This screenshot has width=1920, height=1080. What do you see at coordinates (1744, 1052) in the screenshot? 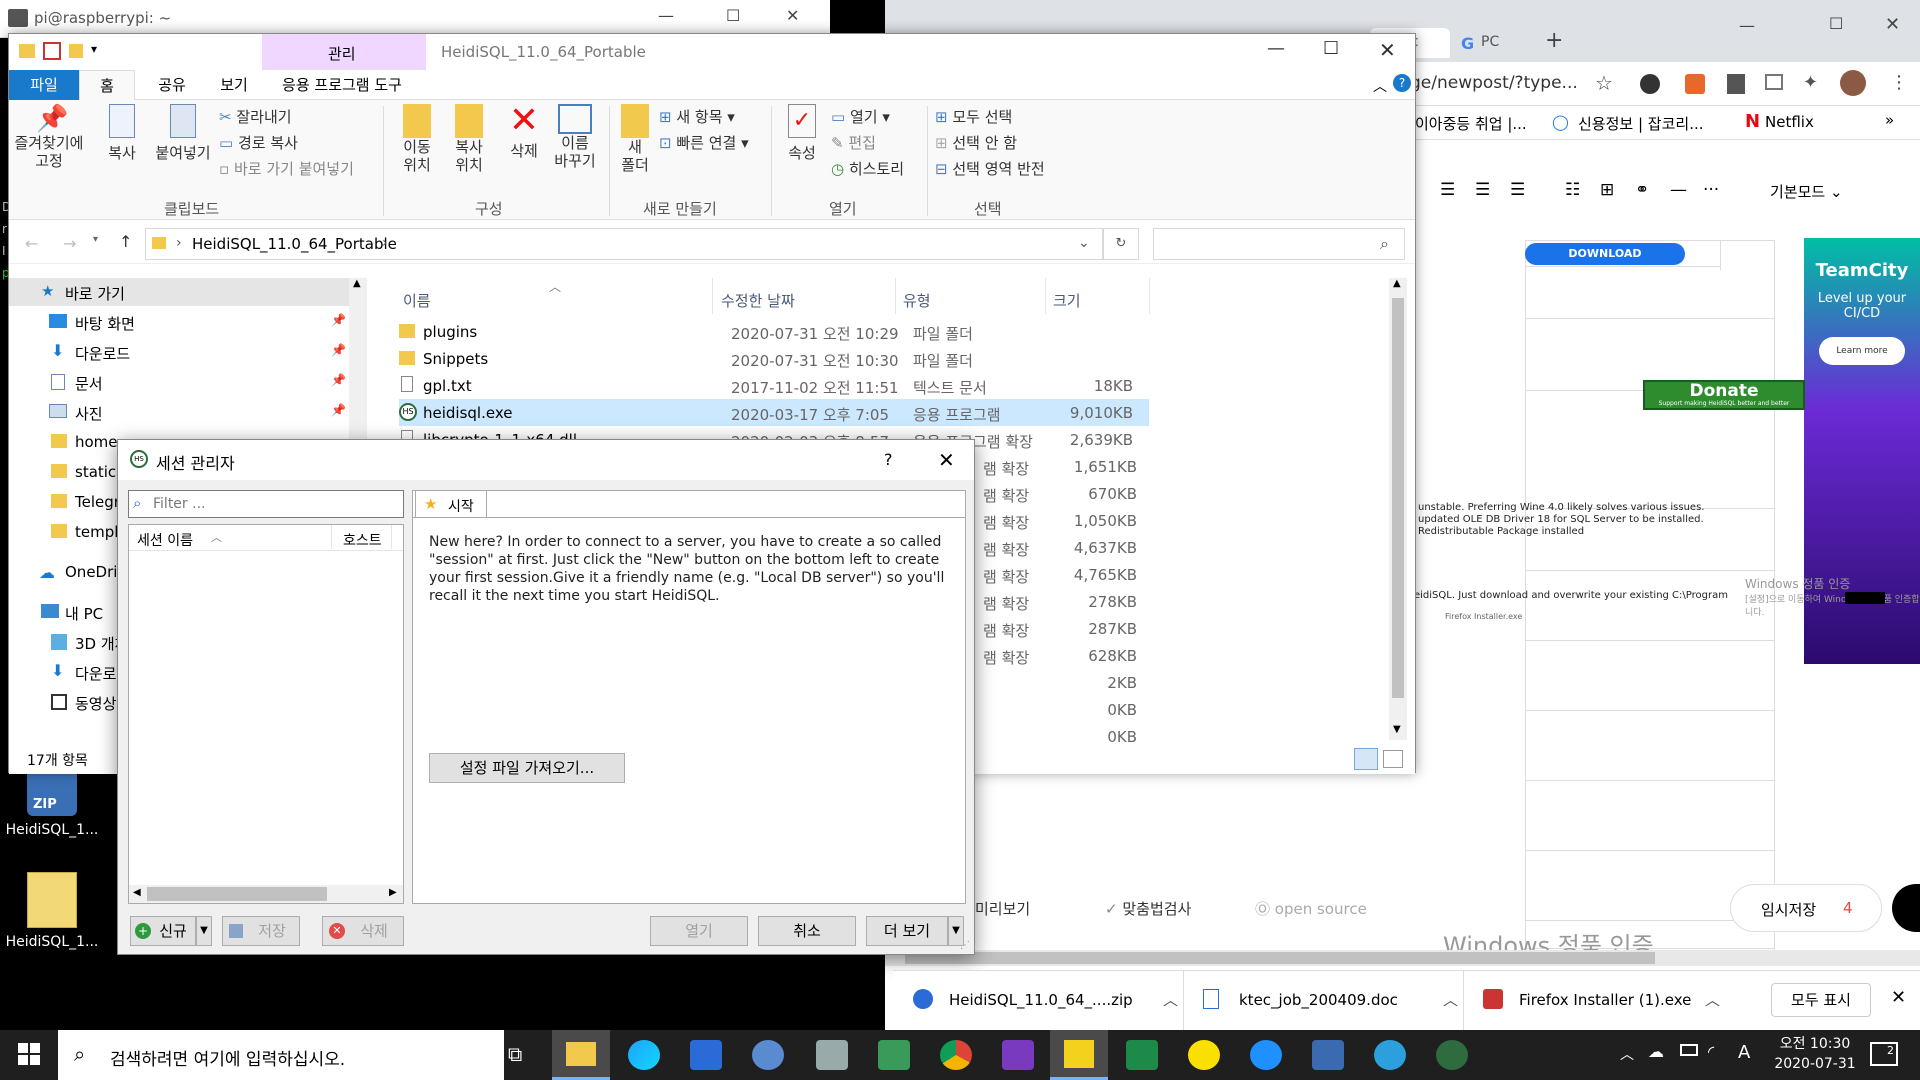
I see `language-indicator: A` at bounding box center [1744, 1052].